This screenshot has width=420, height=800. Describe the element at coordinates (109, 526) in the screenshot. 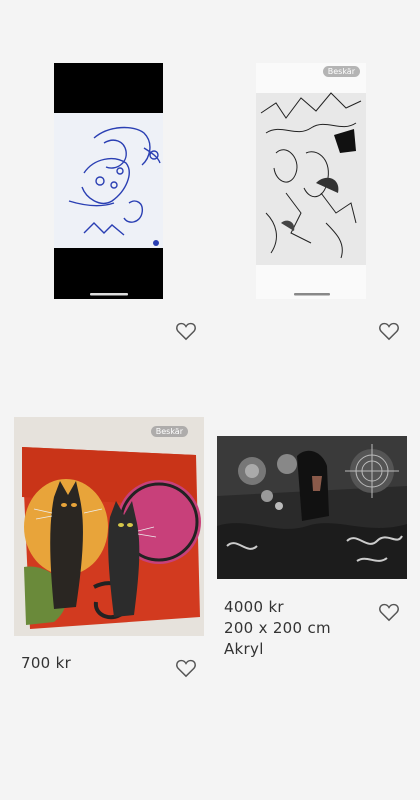

I see `listing-image-3: Beskär` at that location.